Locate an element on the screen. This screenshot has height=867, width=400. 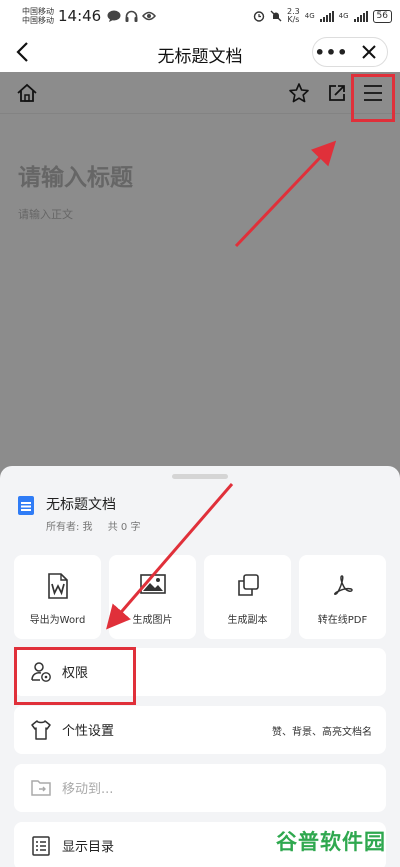
net-type-2: 4G is located at coordinates (343, 16).